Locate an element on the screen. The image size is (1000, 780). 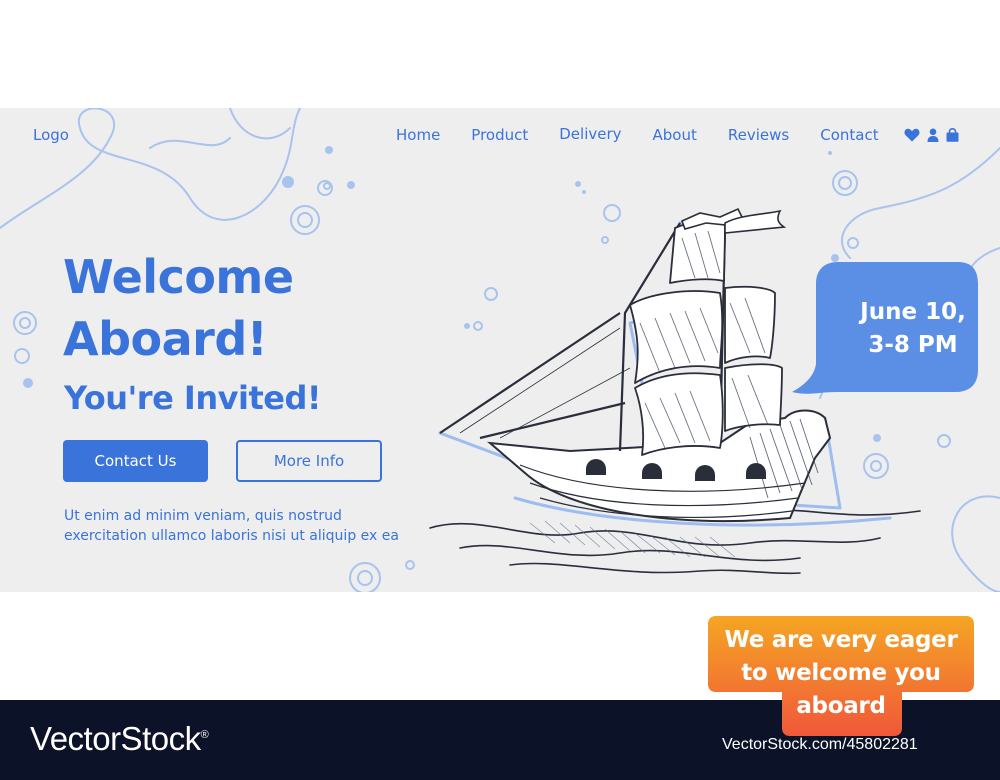
header-icons is located at coordinates (935, 135).